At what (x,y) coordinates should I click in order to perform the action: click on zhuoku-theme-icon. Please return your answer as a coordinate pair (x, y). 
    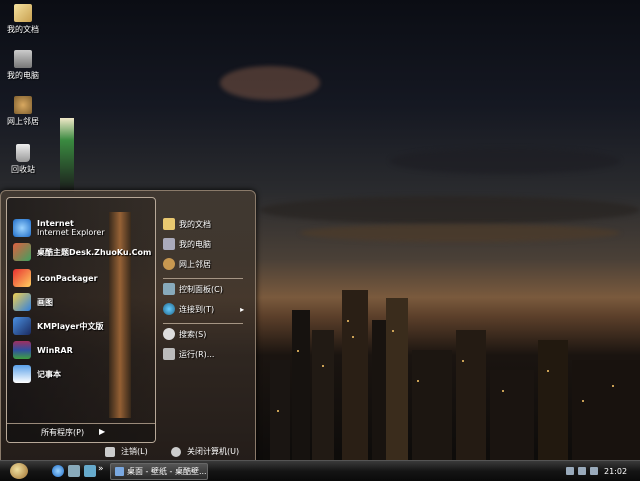
    Looking at the image, I should click on (22, 252).